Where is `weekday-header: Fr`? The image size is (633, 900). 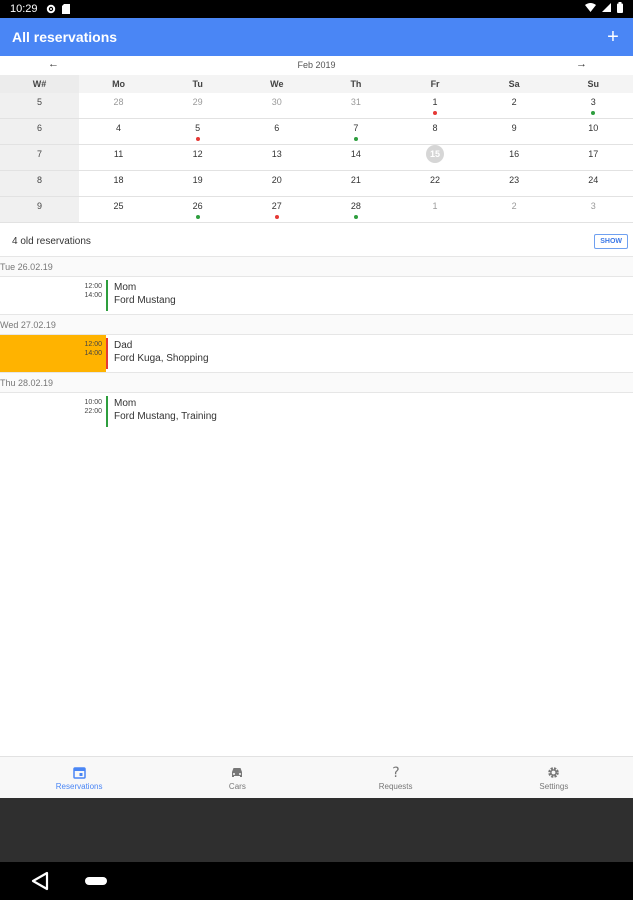
weekday-header: Fr is located at coordinates (435, 84).